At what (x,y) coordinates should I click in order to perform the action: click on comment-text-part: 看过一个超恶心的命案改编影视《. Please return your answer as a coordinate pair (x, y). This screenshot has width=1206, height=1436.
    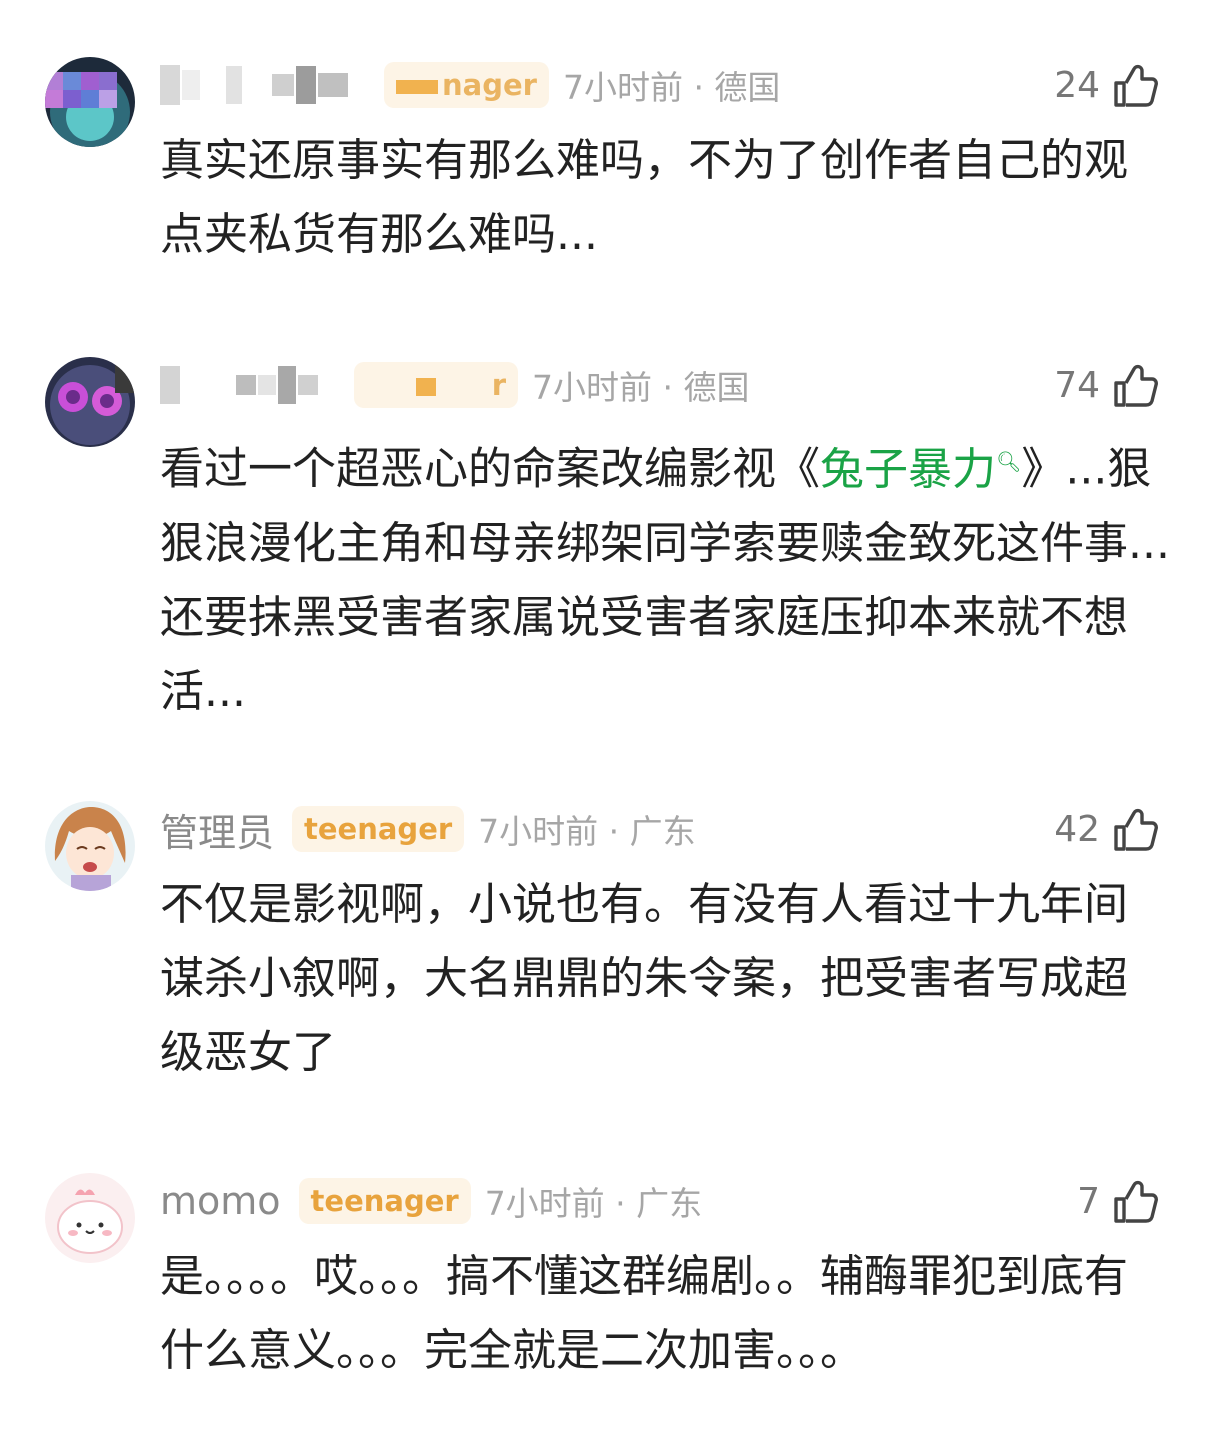
    Looking at the image, I should click on (490, 469).